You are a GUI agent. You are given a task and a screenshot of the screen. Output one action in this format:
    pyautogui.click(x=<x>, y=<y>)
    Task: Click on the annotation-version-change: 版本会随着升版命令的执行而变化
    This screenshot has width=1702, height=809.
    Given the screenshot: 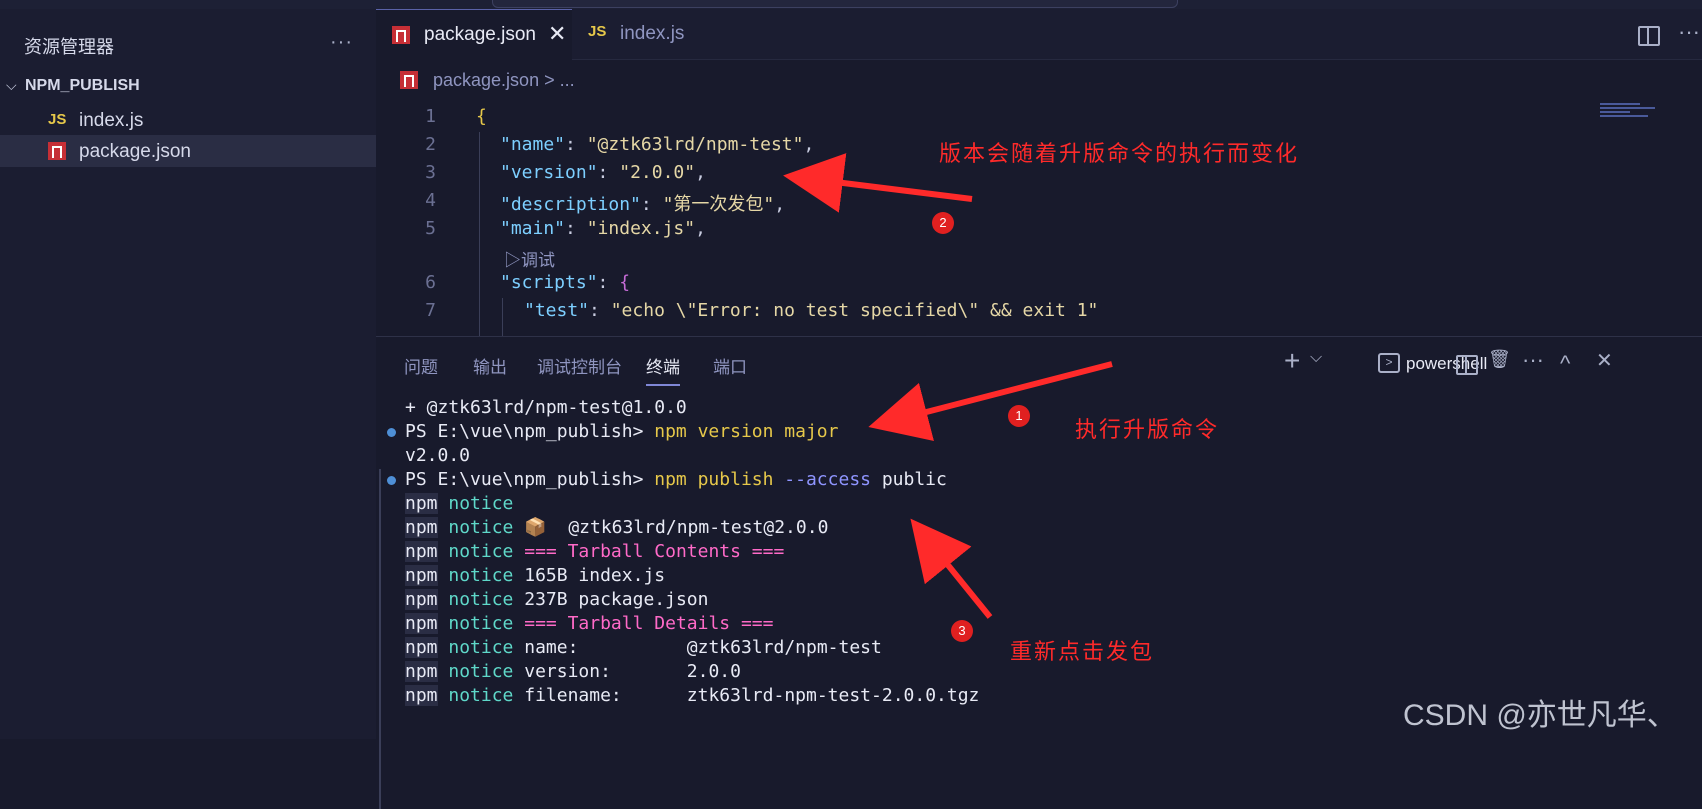 What is the action you would take?
    pyautogui.click(x=1119, y=154)
    